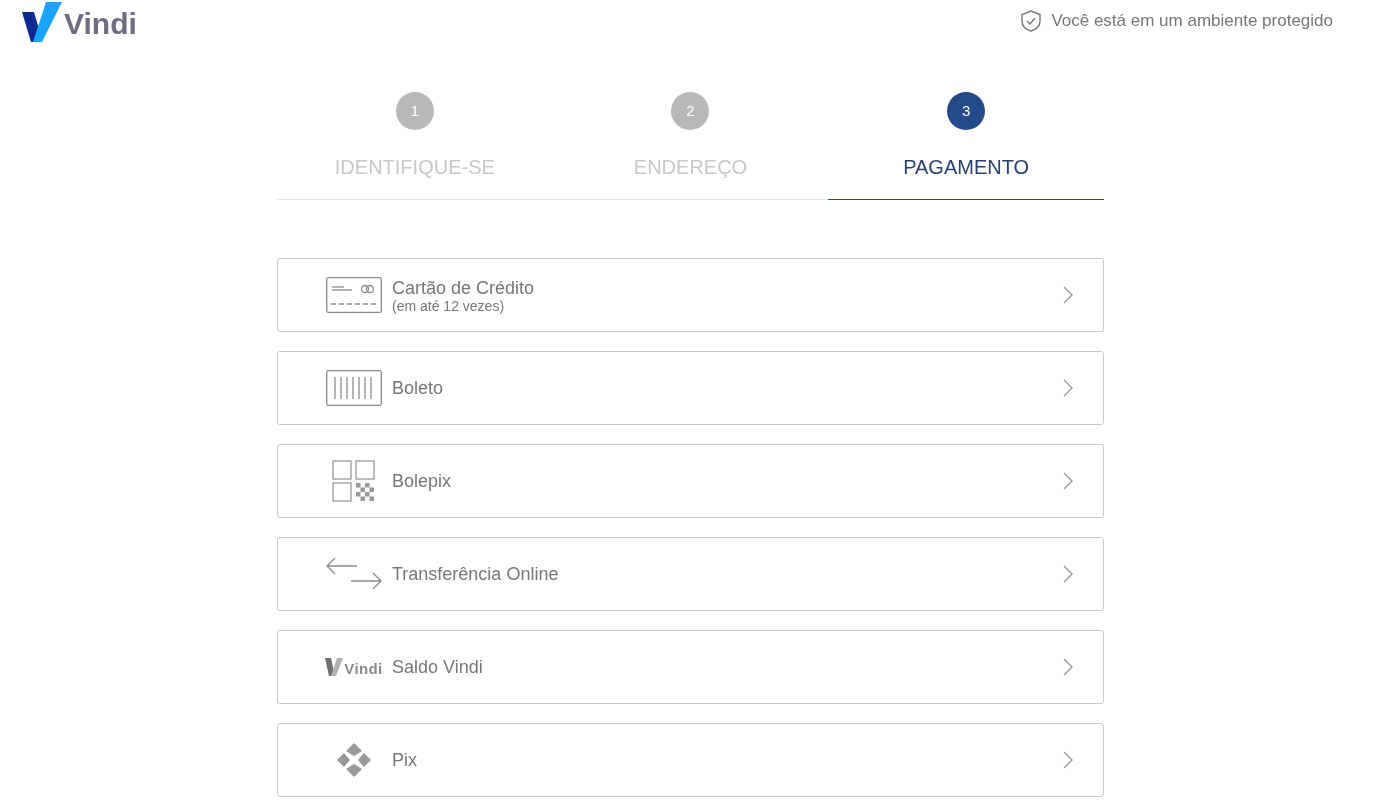 This screenshot has width=1381, height=810. I want to click on grid-squares-icon, so click(354, 481).